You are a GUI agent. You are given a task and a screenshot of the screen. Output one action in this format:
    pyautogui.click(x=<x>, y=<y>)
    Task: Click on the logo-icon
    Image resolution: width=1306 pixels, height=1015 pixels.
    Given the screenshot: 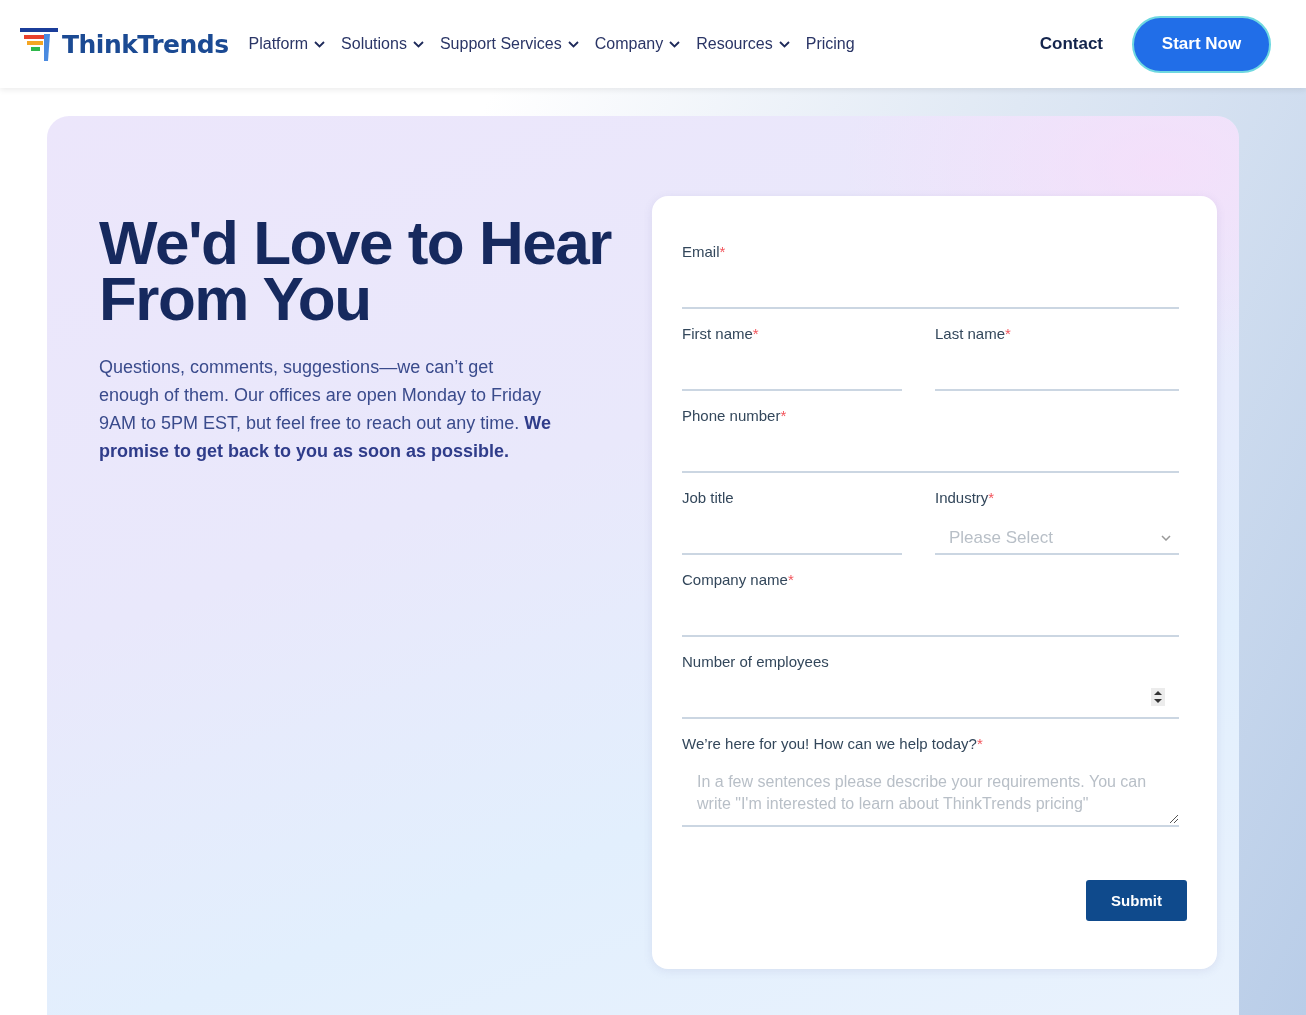 What is the action you would take?
    pyautogui.click(x=39, y=44)
    